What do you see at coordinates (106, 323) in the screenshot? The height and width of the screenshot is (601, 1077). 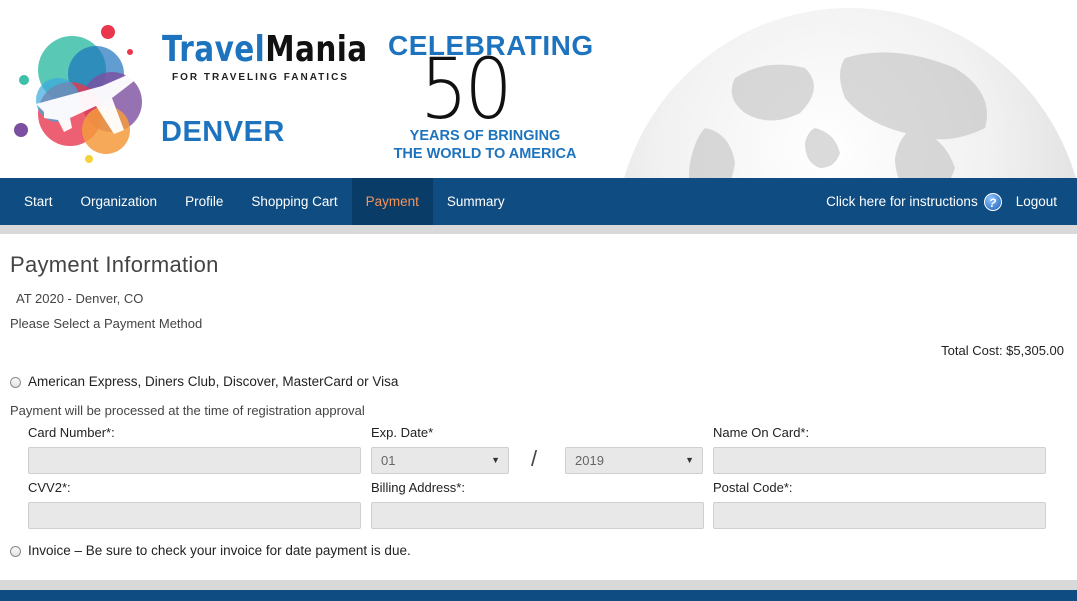 I see `payment-method-prompt: Please Select a Payment Method` at bounding box center [106, 323].